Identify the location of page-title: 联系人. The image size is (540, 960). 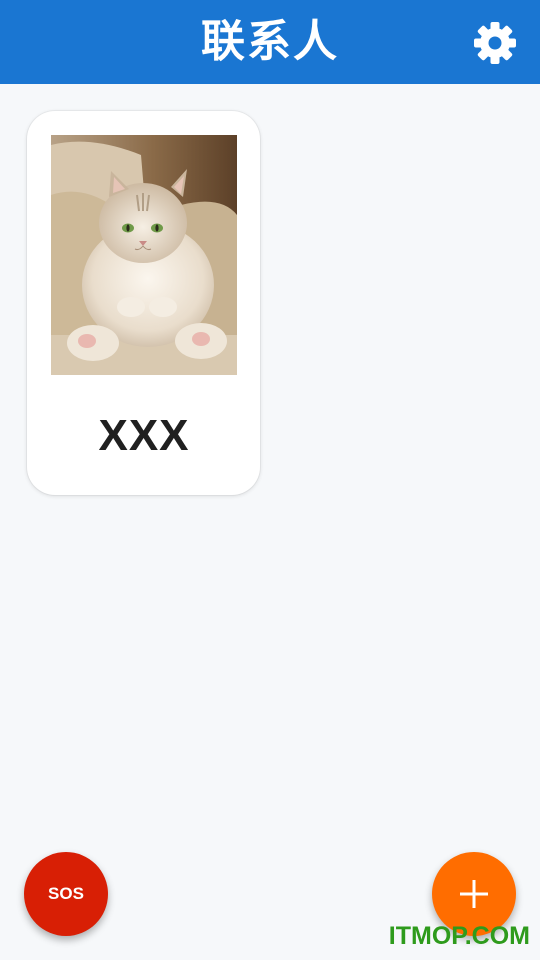
(270, 41).